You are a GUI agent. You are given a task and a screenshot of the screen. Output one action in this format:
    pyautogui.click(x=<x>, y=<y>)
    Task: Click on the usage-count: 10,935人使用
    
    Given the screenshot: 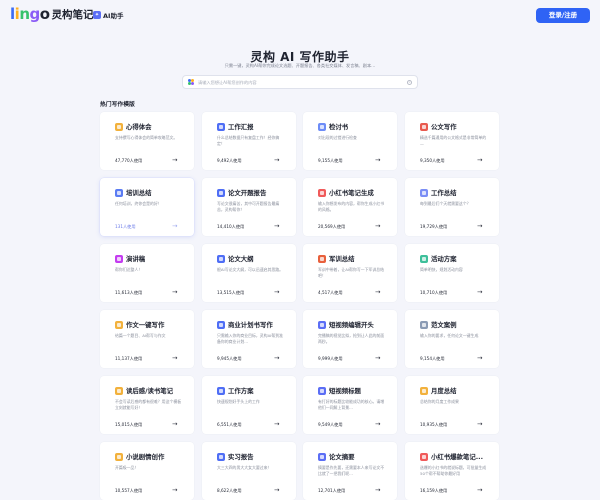 What is the action you would take?
    pyautogui.click(x=434, y=424)
    